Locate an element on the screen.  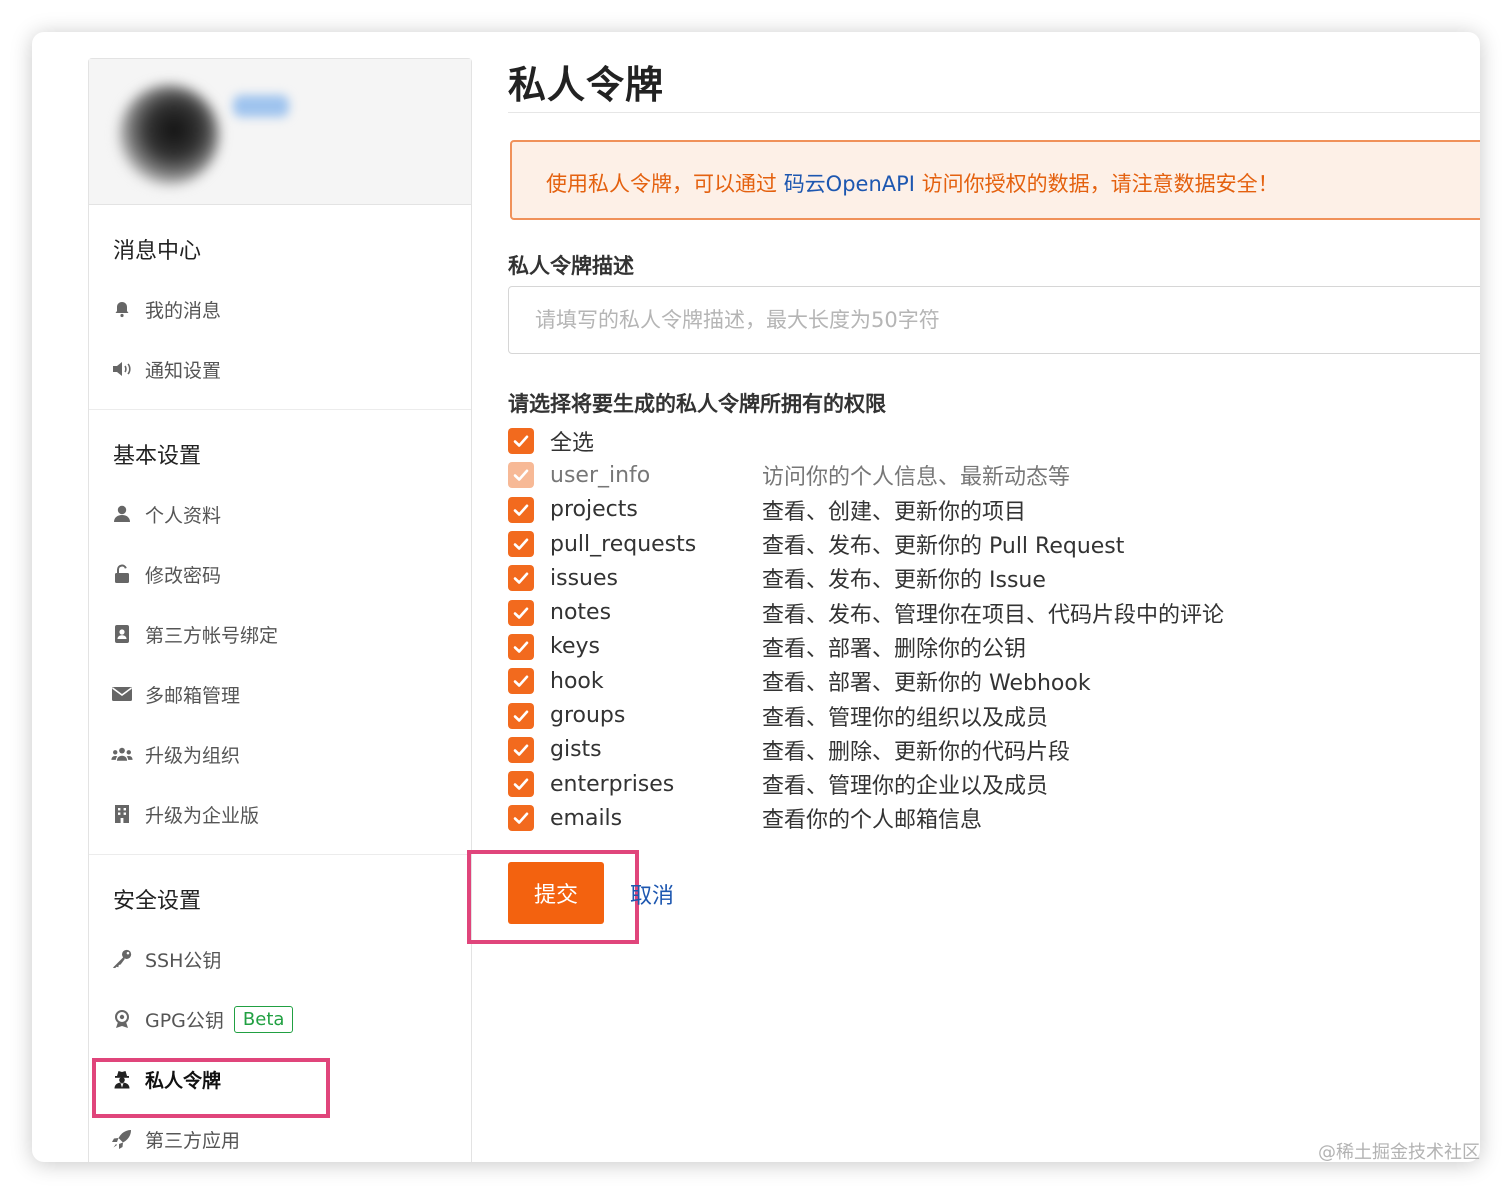
sidebar-item-label: 通知设置 is located at coordinates (183, 370).